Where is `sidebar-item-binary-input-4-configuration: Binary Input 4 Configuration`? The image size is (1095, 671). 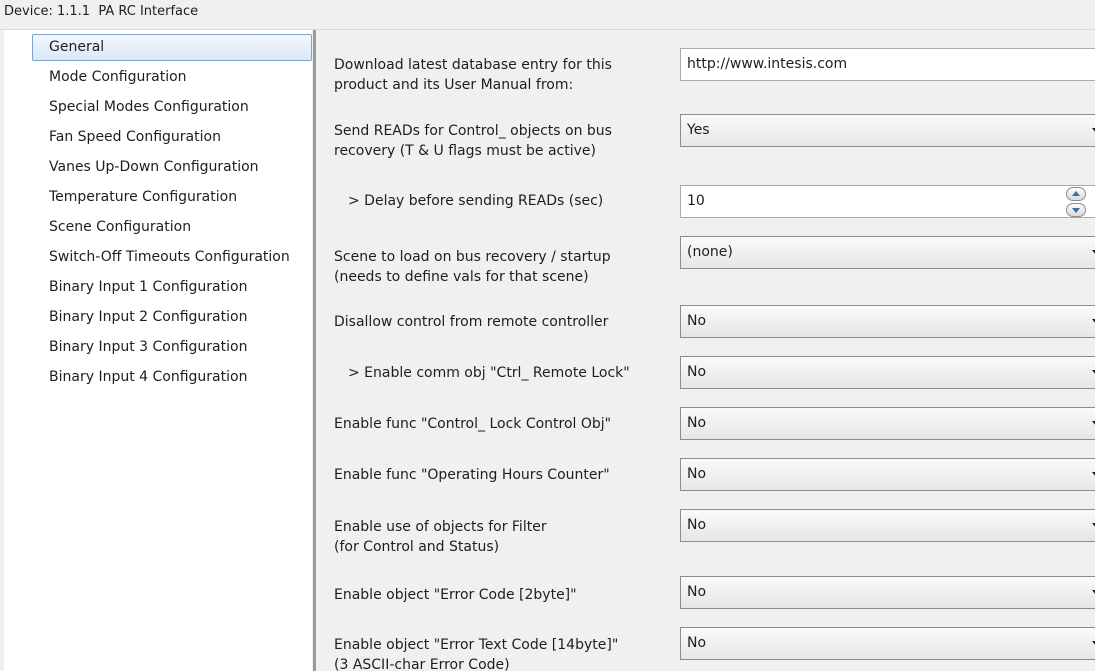
sidebar-item-binary-input-4-configuration: Binary Input 4 Configuration is located at coordinates (172, 377).